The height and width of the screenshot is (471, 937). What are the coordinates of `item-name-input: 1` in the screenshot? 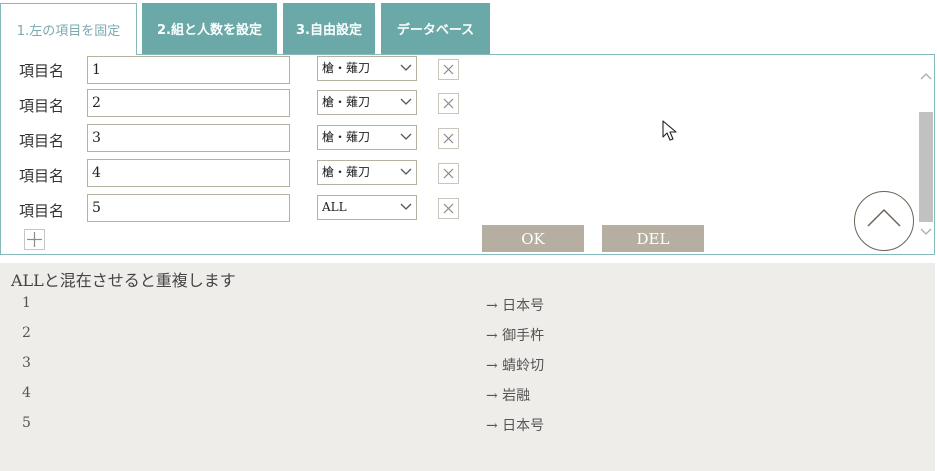 It's located at (188, 70).